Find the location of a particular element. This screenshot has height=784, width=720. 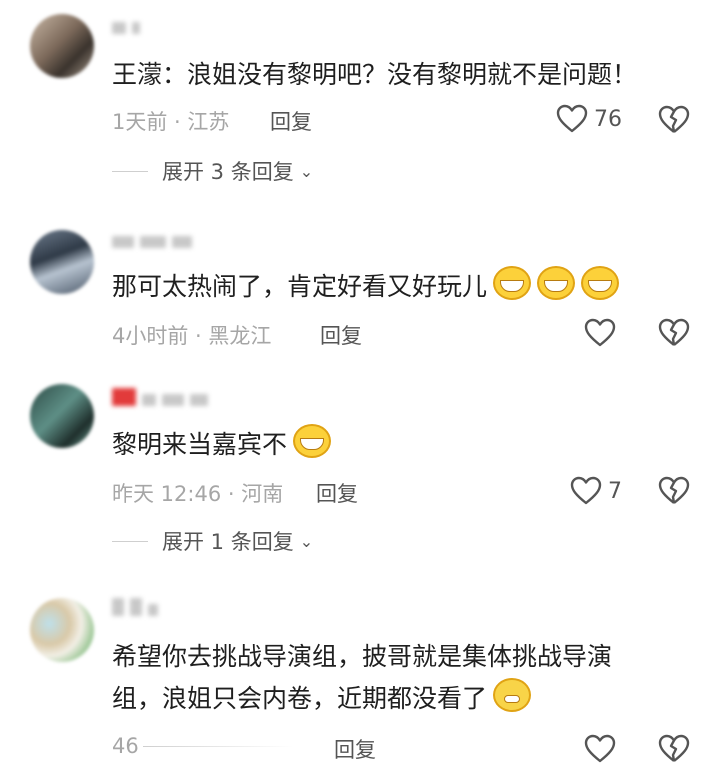

expand-replies-label: 展开 3 条回复 is located at coordinates (228, 172).